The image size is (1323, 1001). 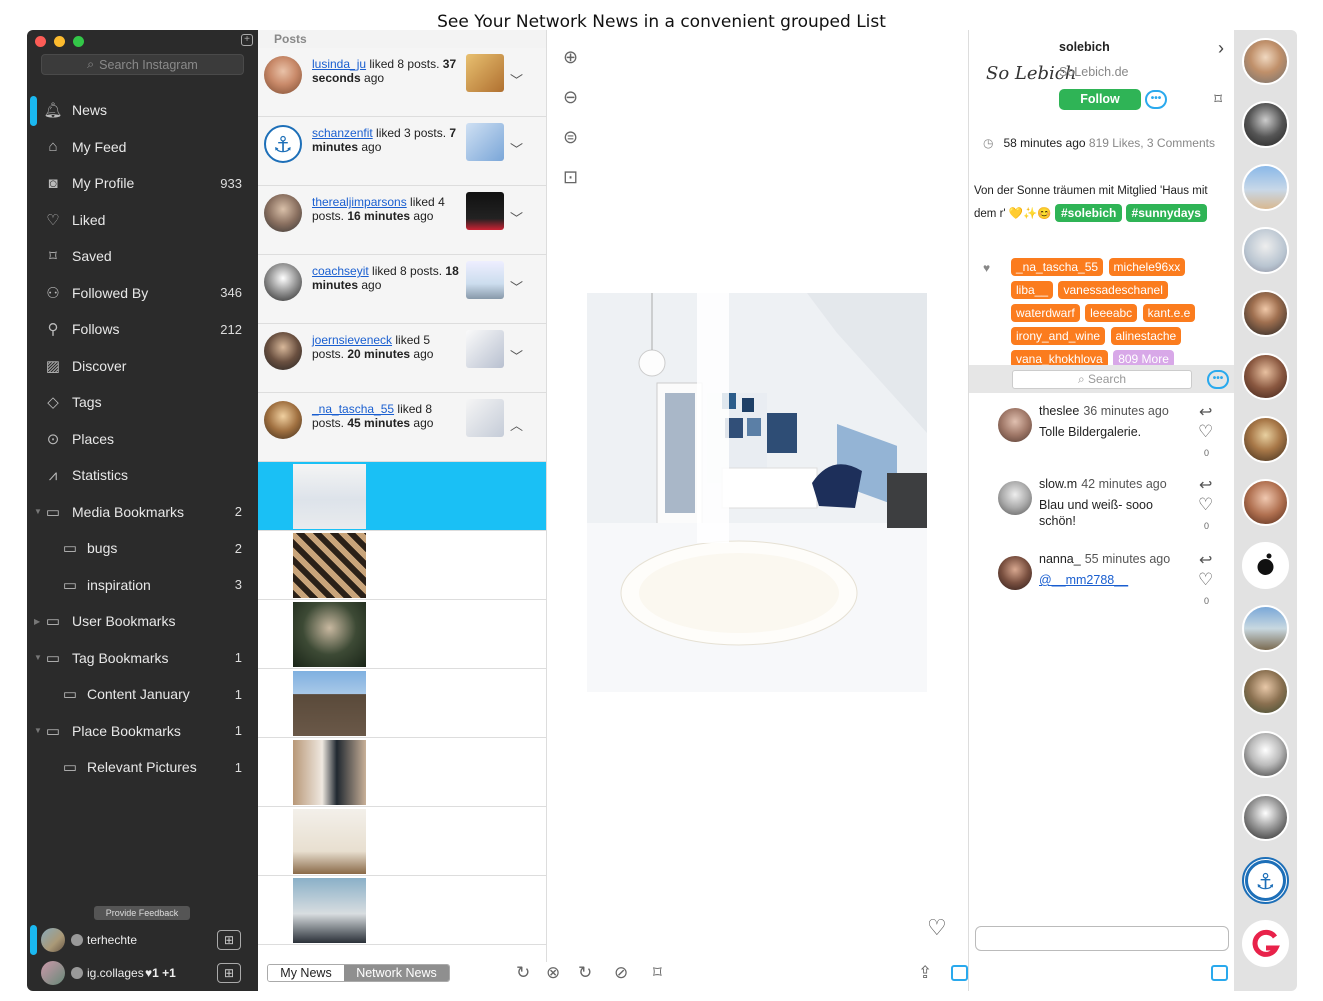 What do you see at coordinates (1032, 290) in the screenshot?
I see `liker-chip: liba__` at bounding box center [1032, 290].